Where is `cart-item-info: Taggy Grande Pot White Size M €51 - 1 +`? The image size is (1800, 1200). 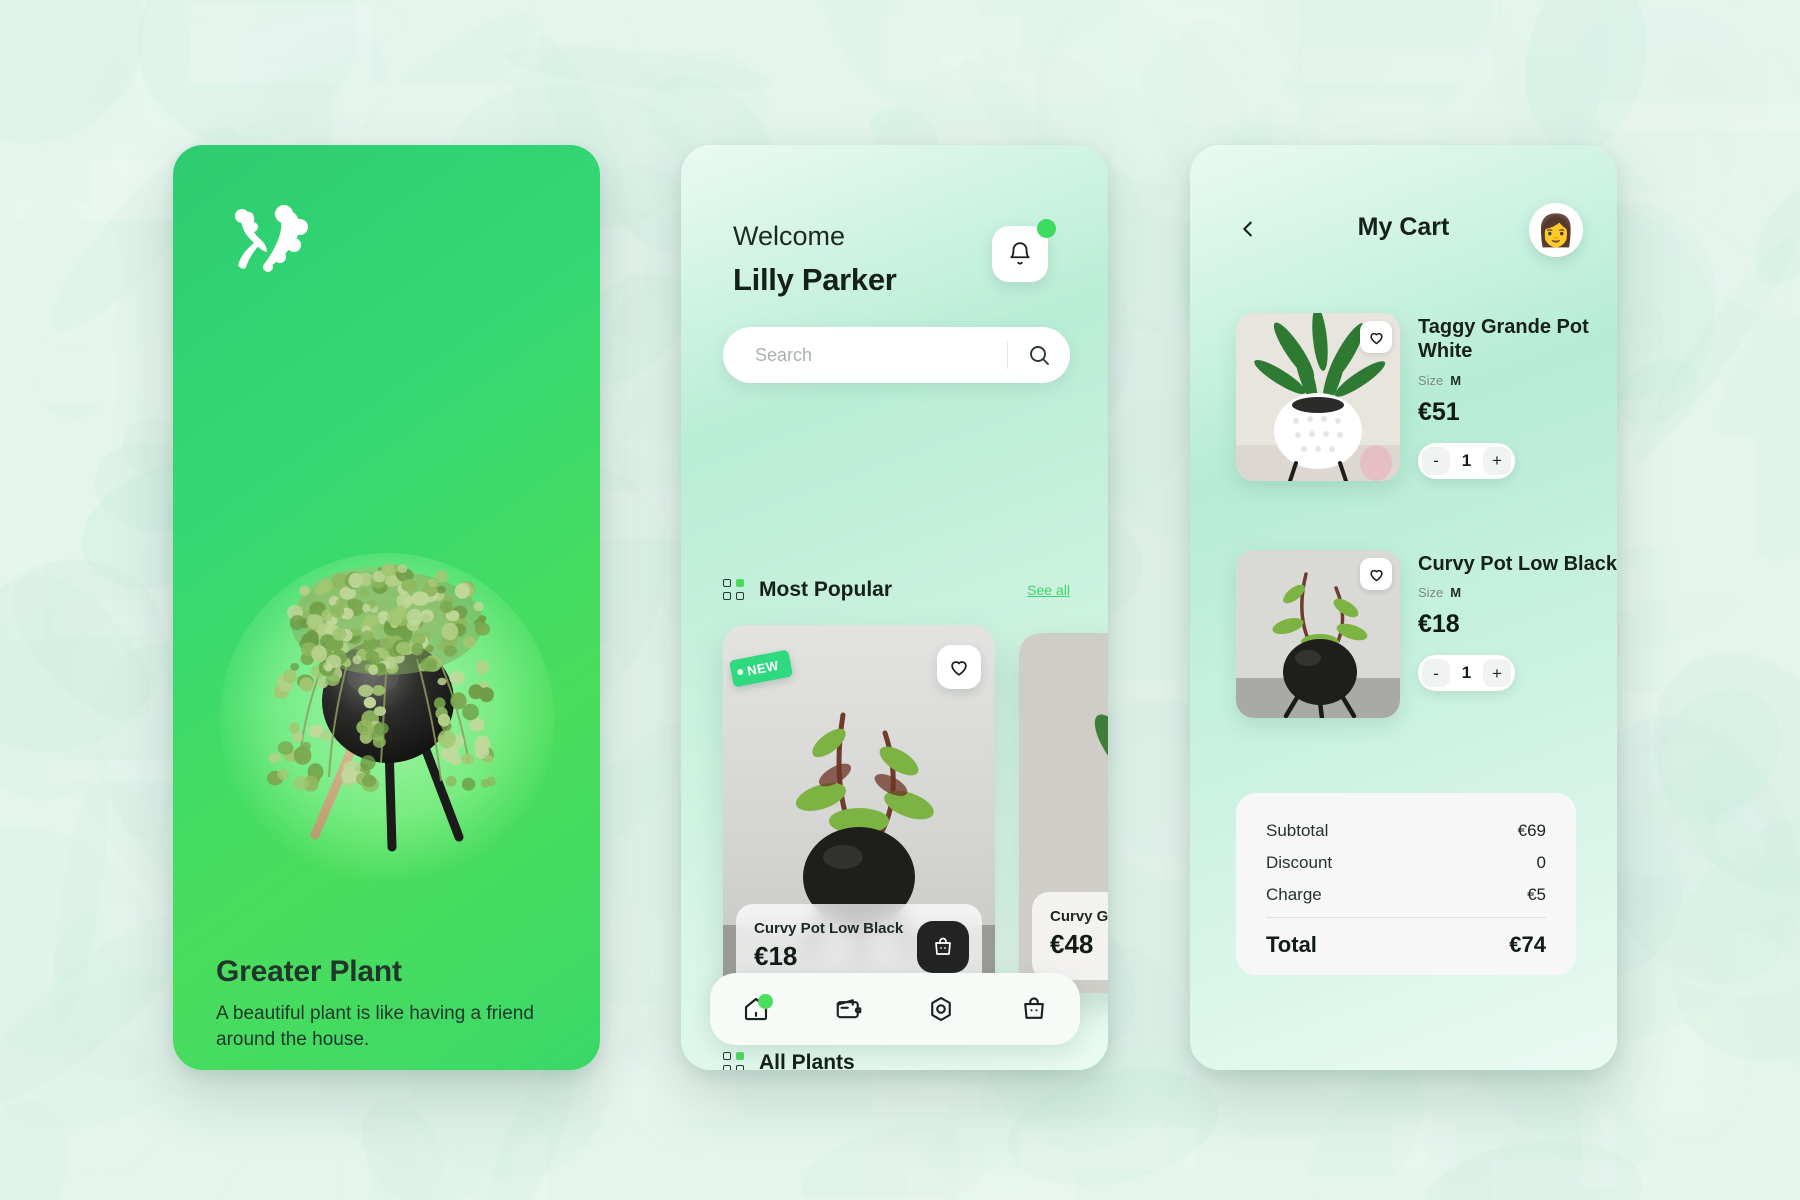 cart-item-info: Taggy Grande Pot White Size M €51 - 1 + is located at coordinates (1517, 397).